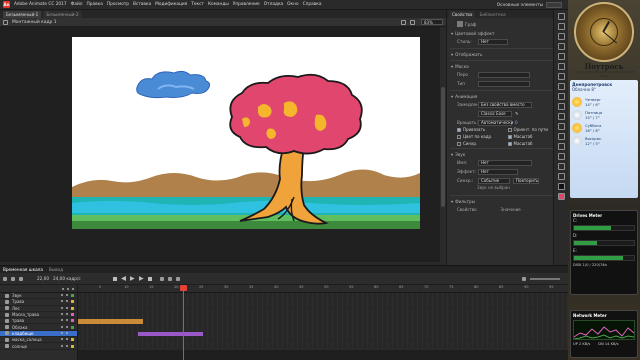 The image size is (640, 360). What do you see at coordinates (561, 136) in the screenshot?
I see `eyedropper-tool-icon` at bounding box center [561, 136].